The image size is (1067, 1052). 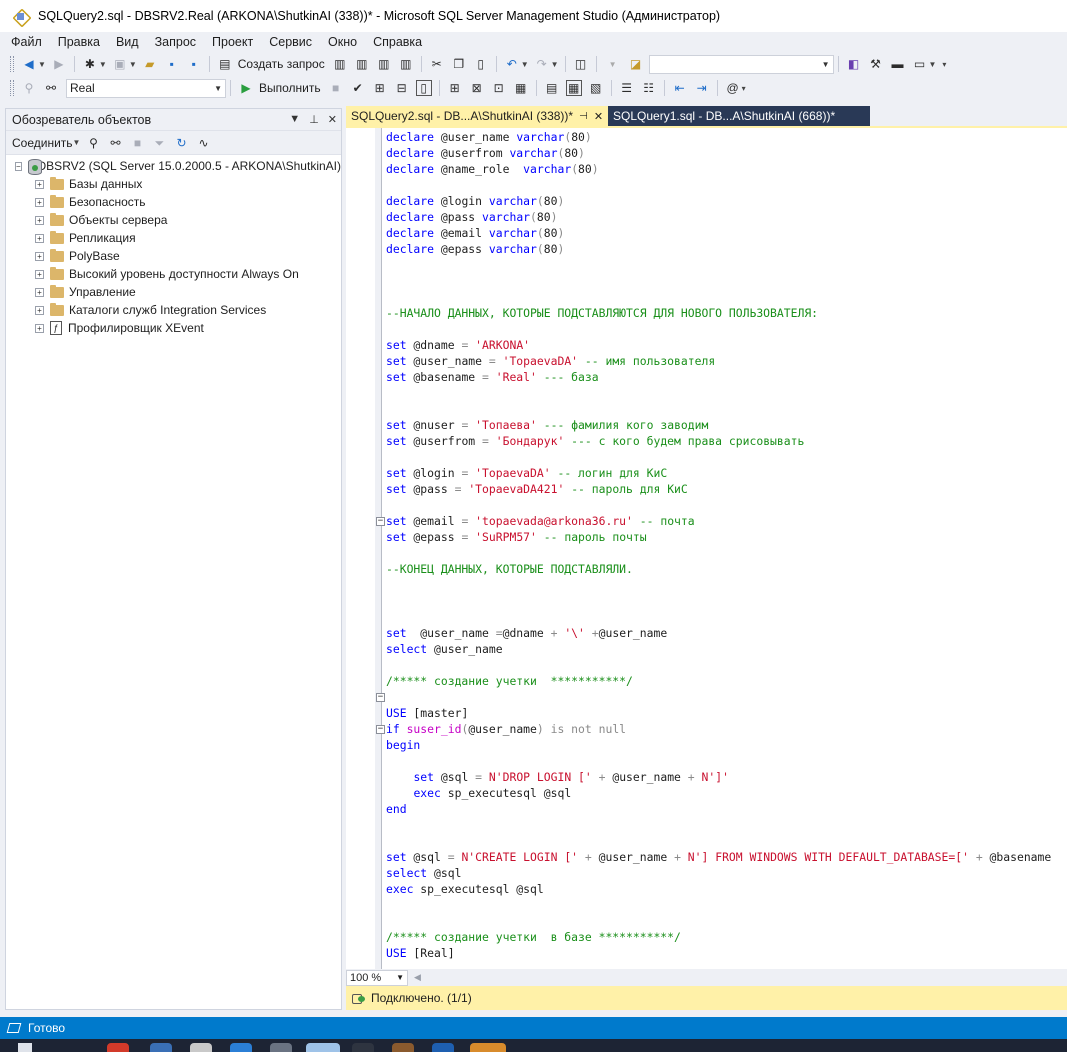 I want to click on tree-node: + Каталоги служб Integration Services, so click(x=173, y=310).